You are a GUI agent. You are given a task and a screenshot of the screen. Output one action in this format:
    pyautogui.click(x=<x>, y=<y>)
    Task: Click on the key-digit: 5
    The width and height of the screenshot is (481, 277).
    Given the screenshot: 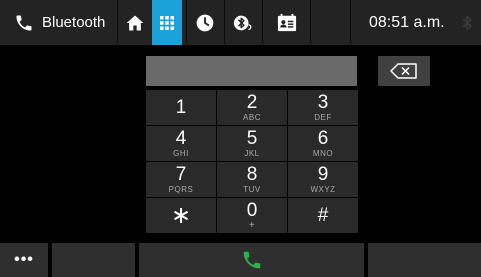 What is the action you would take?
    pyautogui.click(x=252, y=138)
    